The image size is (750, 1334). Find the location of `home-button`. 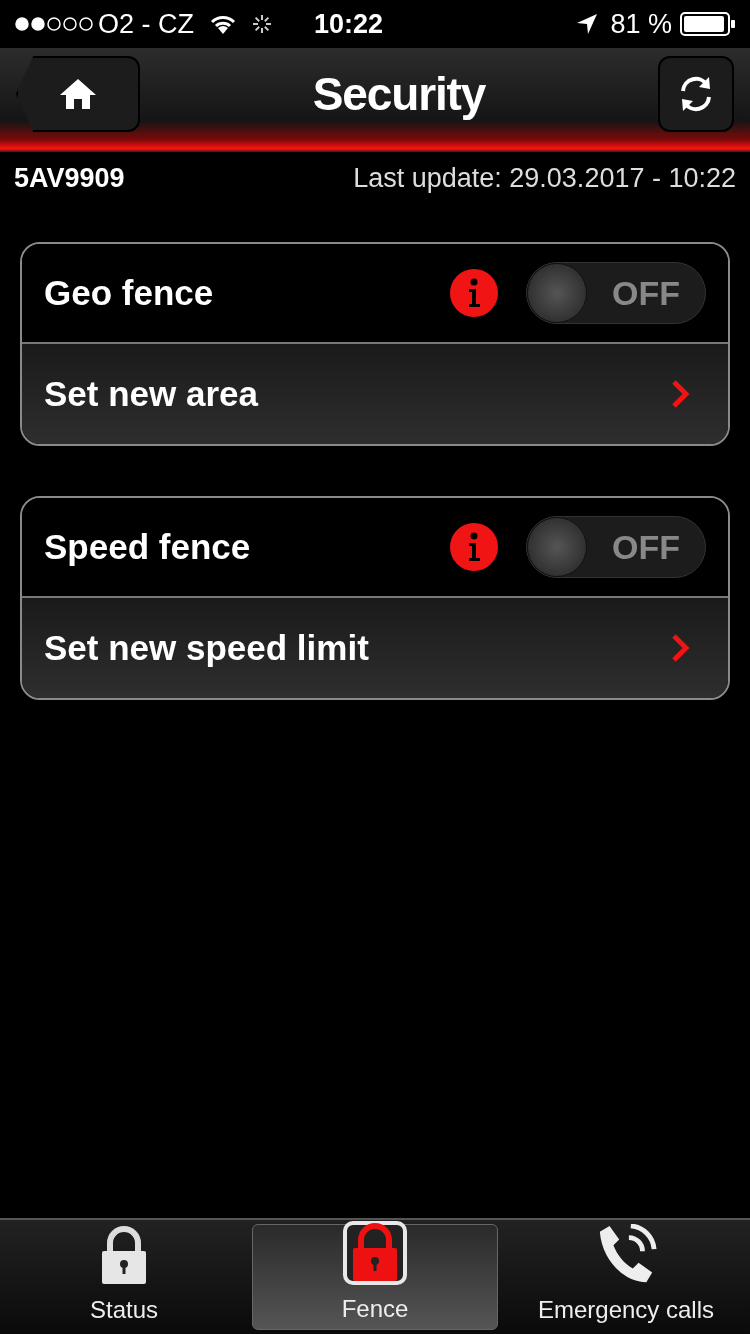

home-button is located at coordinates (78, 94).